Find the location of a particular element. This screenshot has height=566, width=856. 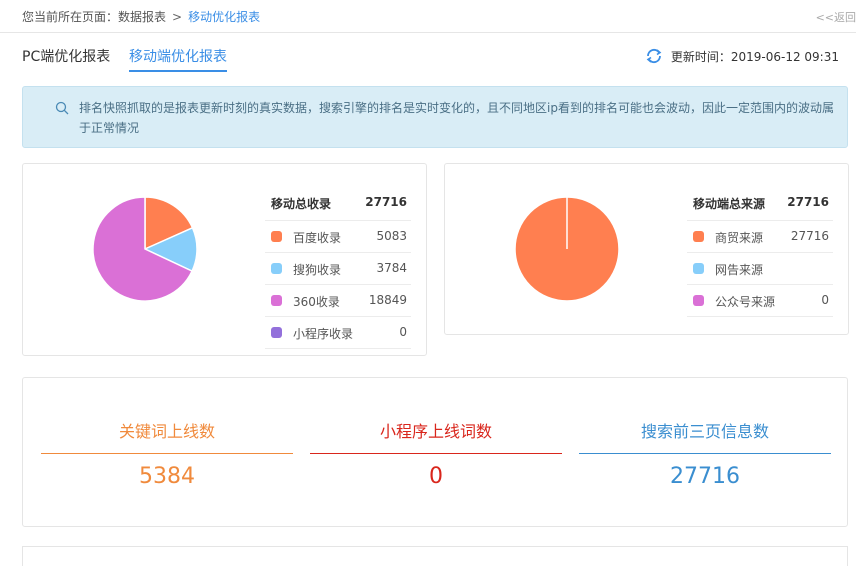

update-time: 更新时间：2019-06-12 09:31 is located at coordinates (742, 56).